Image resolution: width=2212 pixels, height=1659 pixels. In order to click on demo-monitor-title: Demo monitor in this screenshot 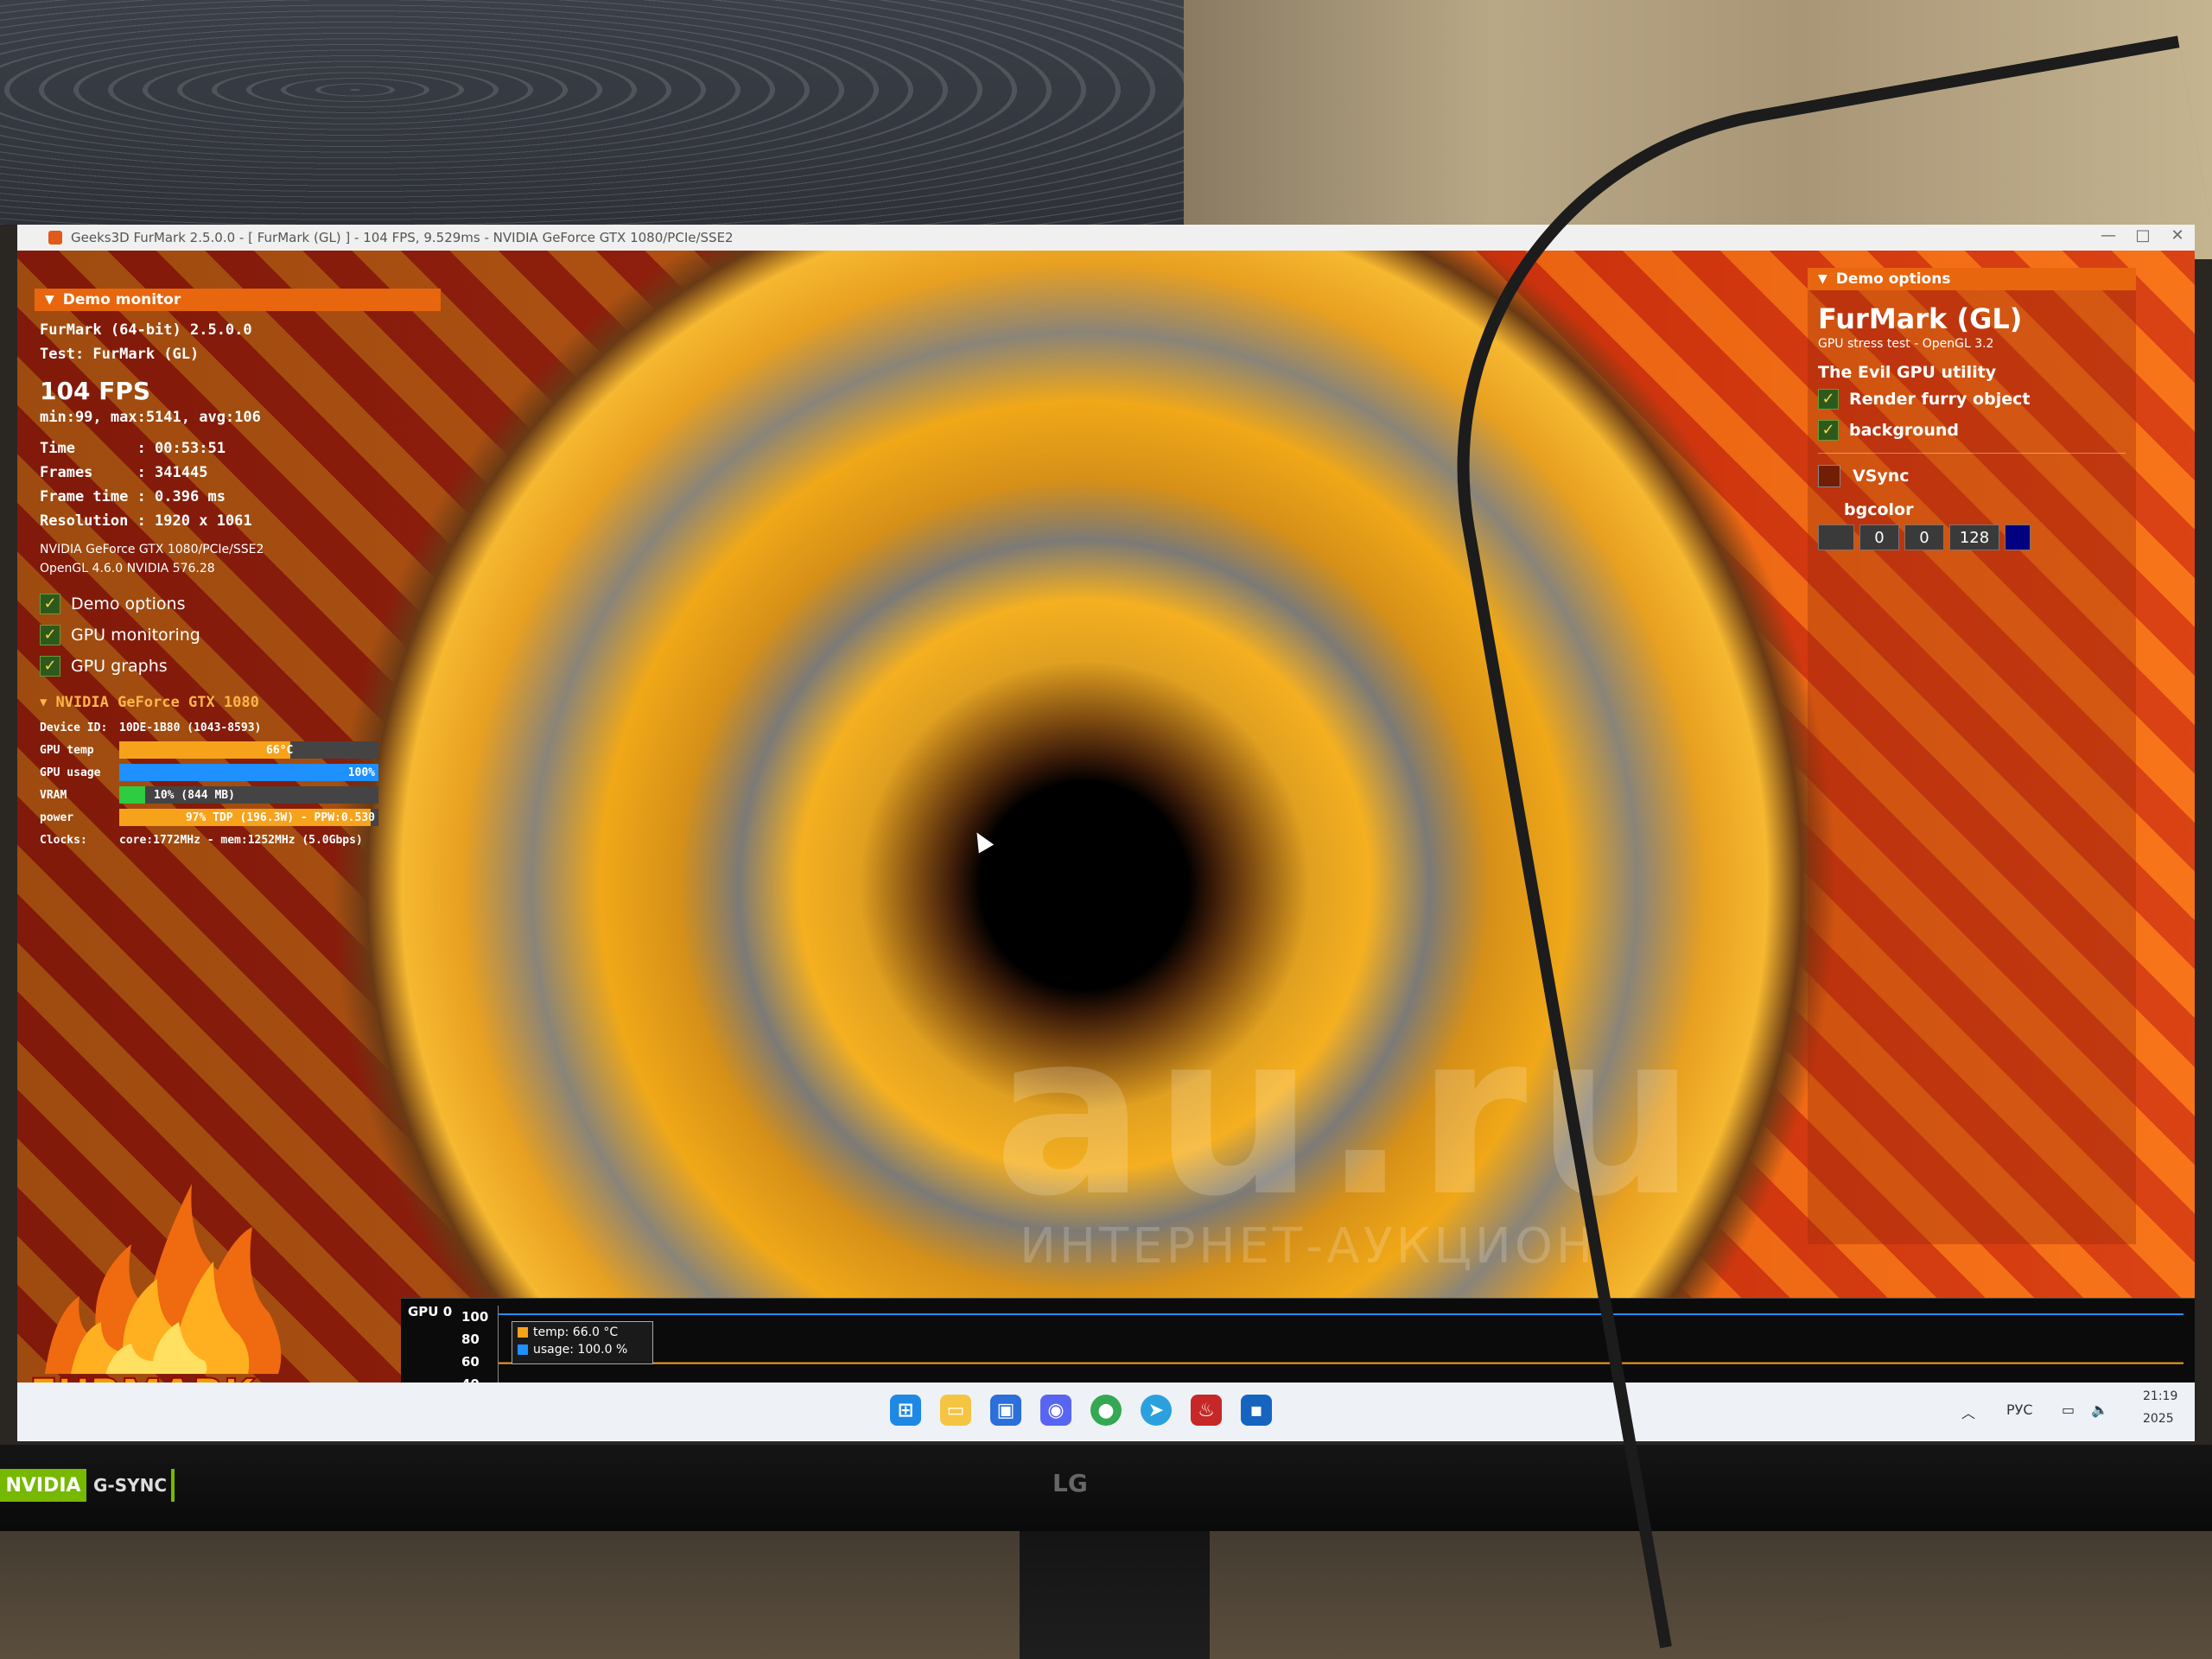, I will do `click(122, 299)`.